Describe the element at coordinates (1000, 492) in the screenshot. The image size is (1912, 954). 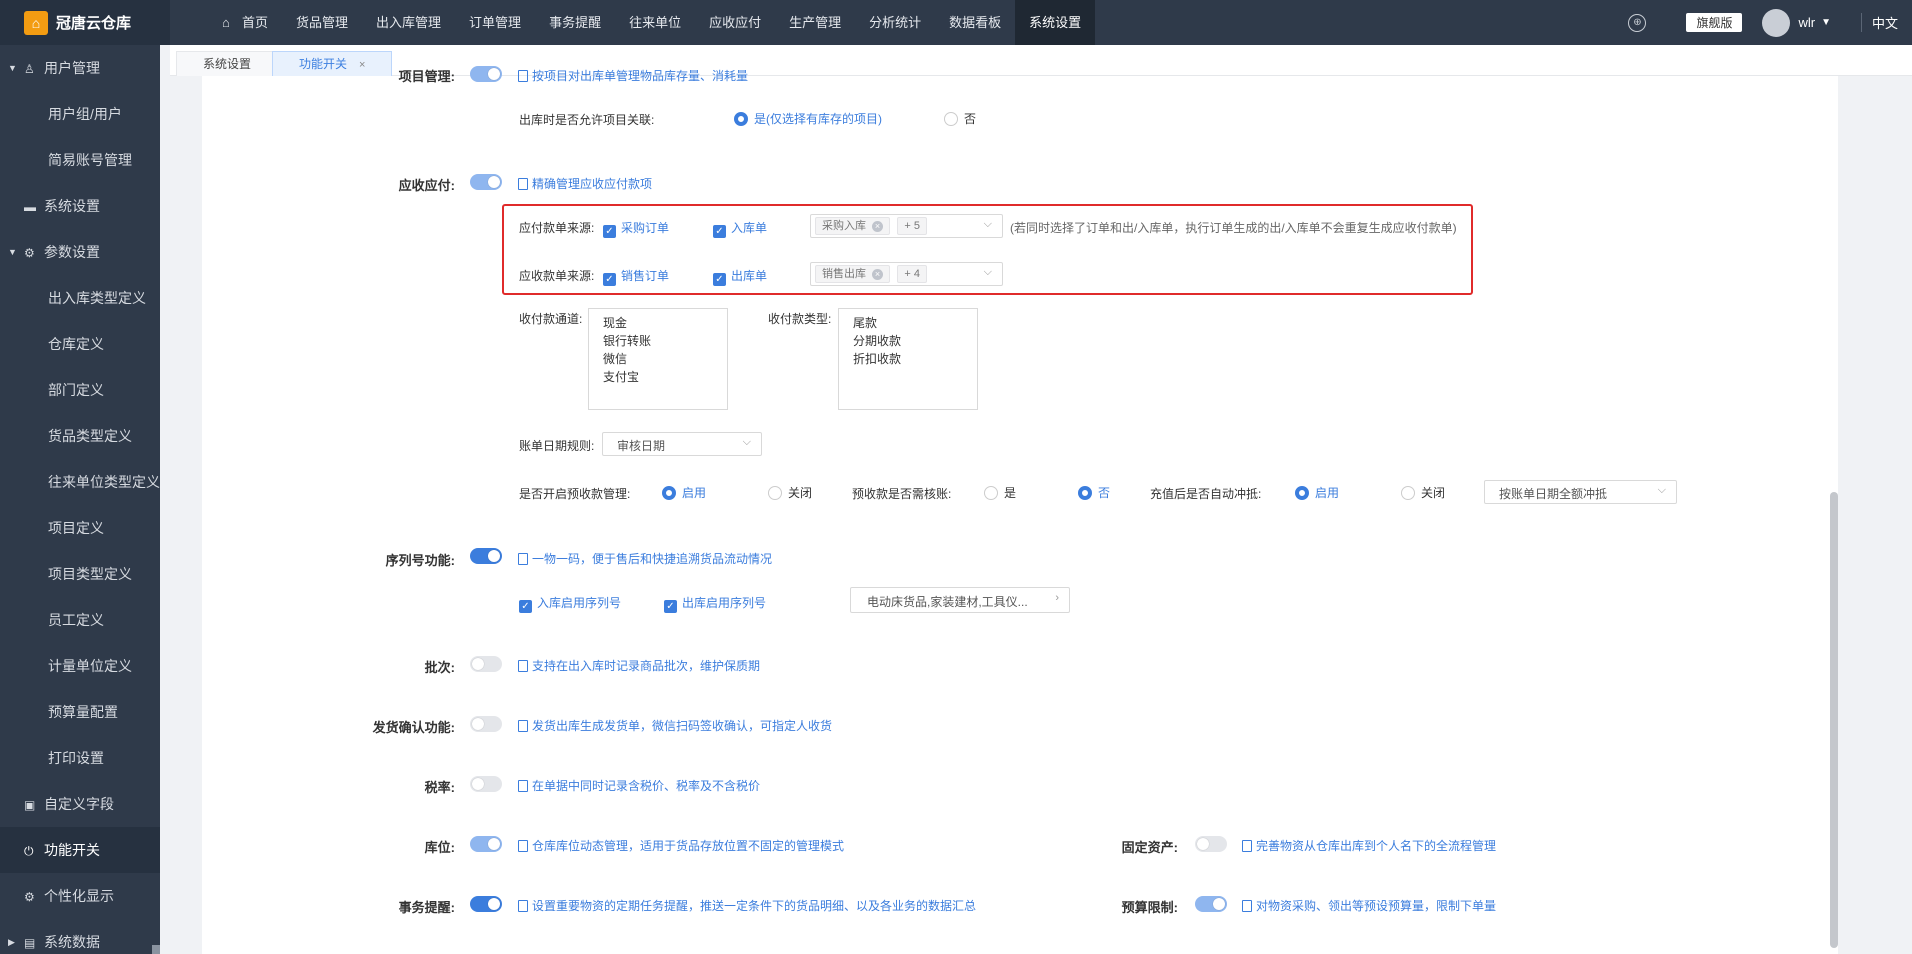
I see `audit-yes: 是` at that location.